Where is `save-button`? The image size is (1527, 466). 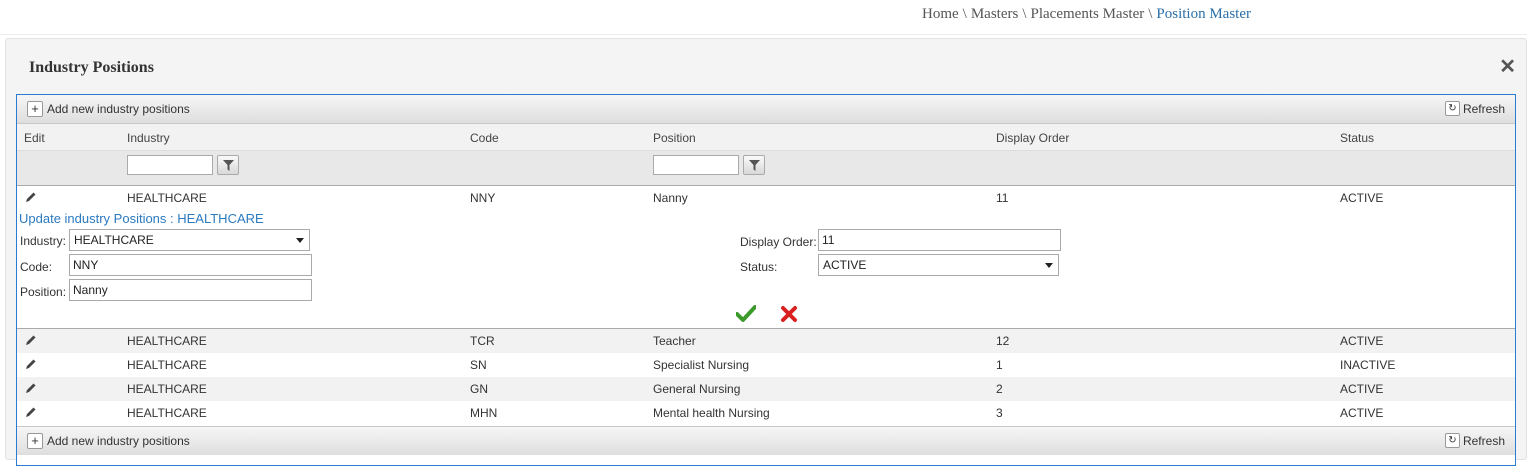 save-button is located at coordinates (746, 315).